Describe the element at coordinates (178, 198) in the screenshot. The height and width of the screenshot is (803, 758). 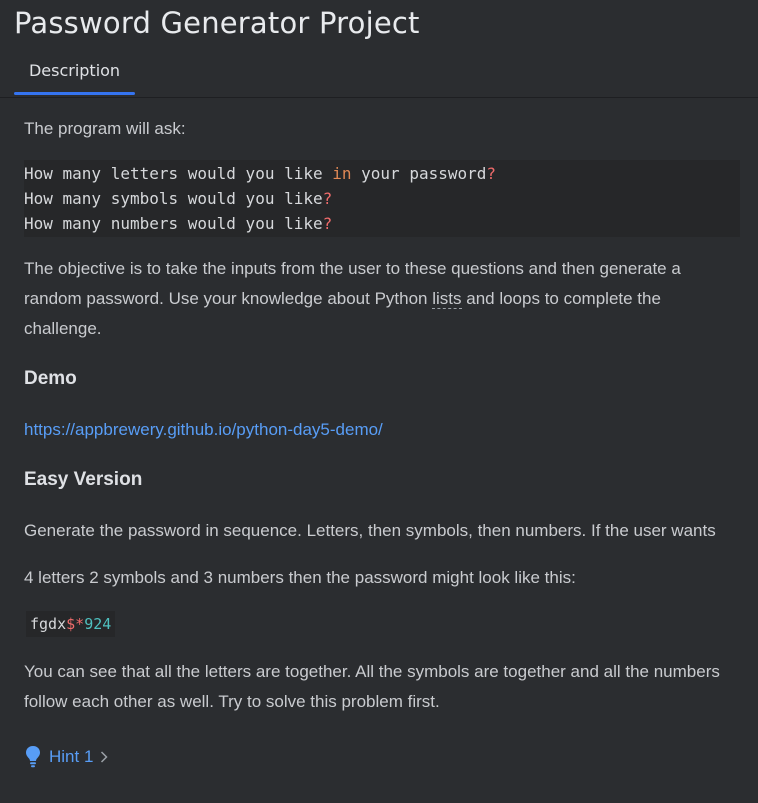
I see `code-line: How many symbols would you like?` at that location.